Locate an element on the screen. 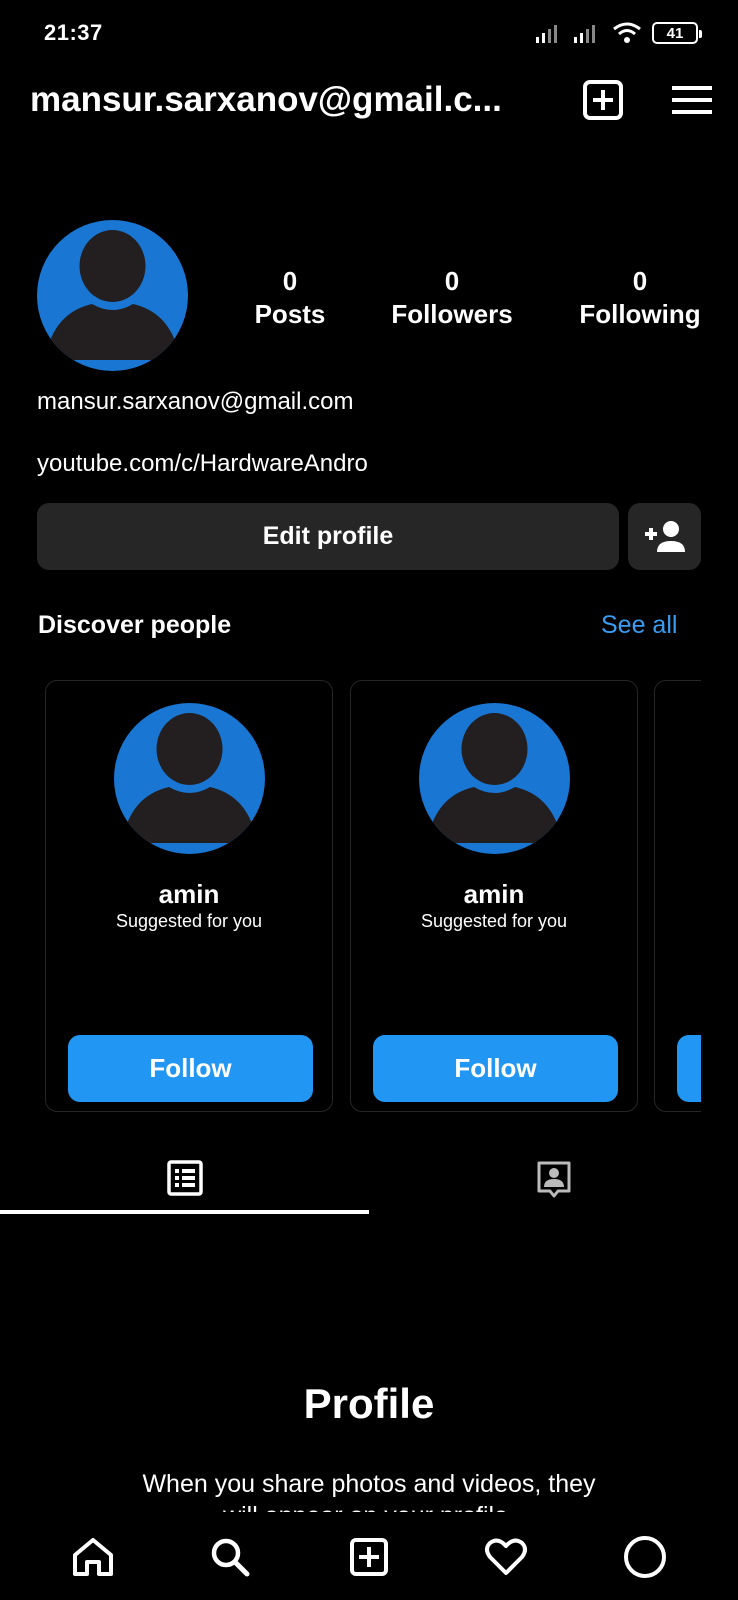 The image size is (738, 1600). followers-count: 0 is located at coordinates (452, 281).